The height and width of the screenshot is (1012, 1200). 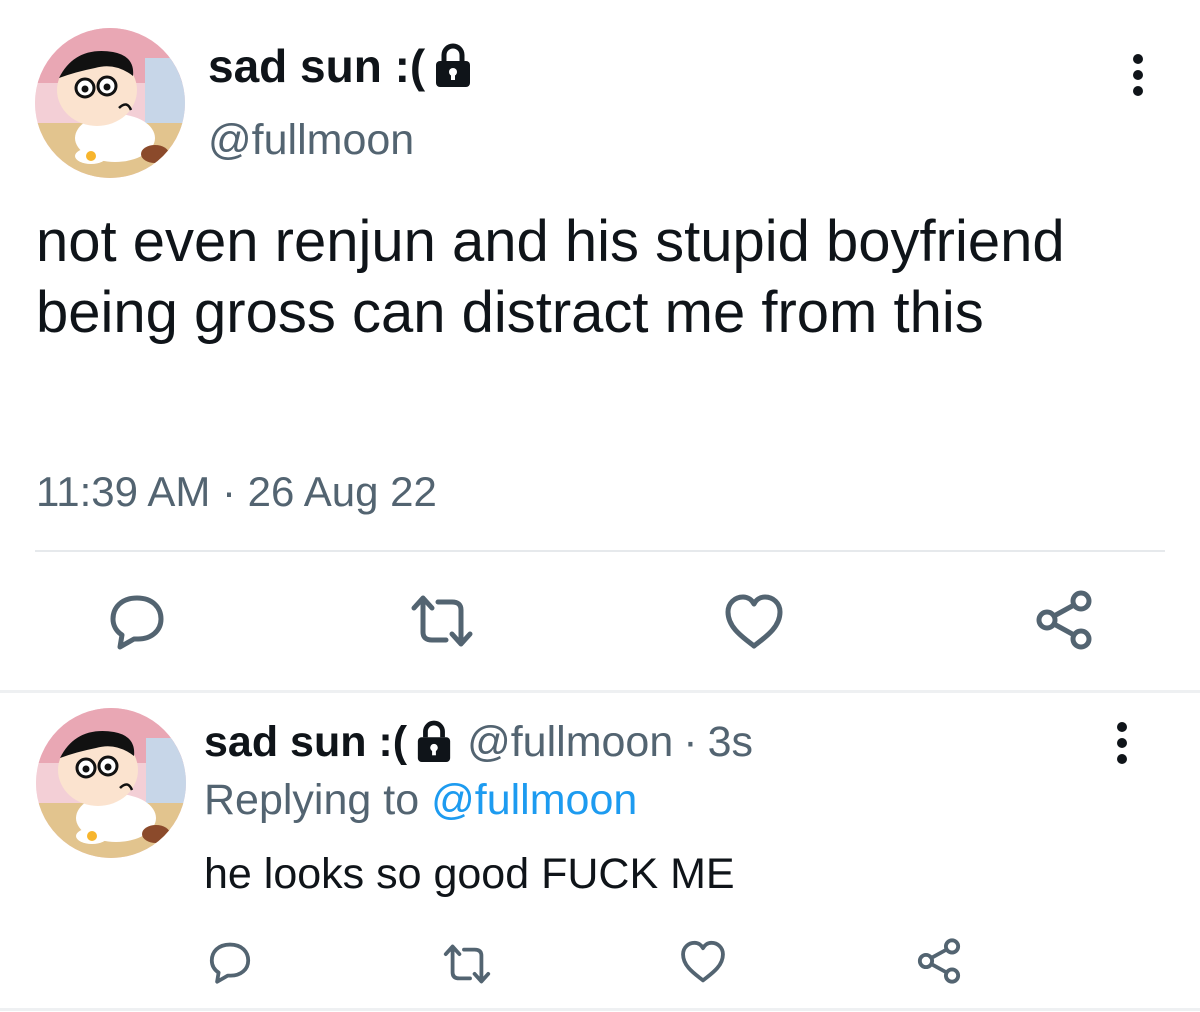 What do you see at coordinates (534, 800) in the screenshot?
I see `mention-link: @fullmoon` at bounding box center [534, 800].